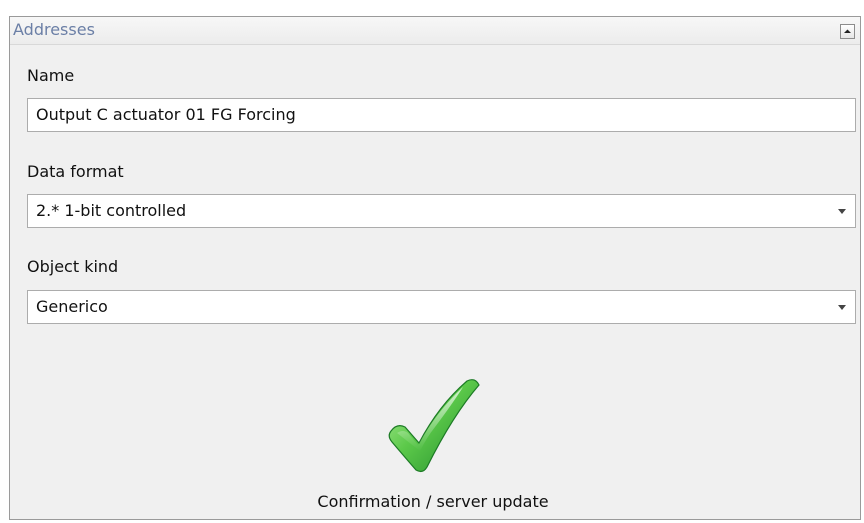 The image size is (864, 523). Describe the element at coordinates (72, 306) in the screenshot. I see `object-kind-value: Generico` at that location.